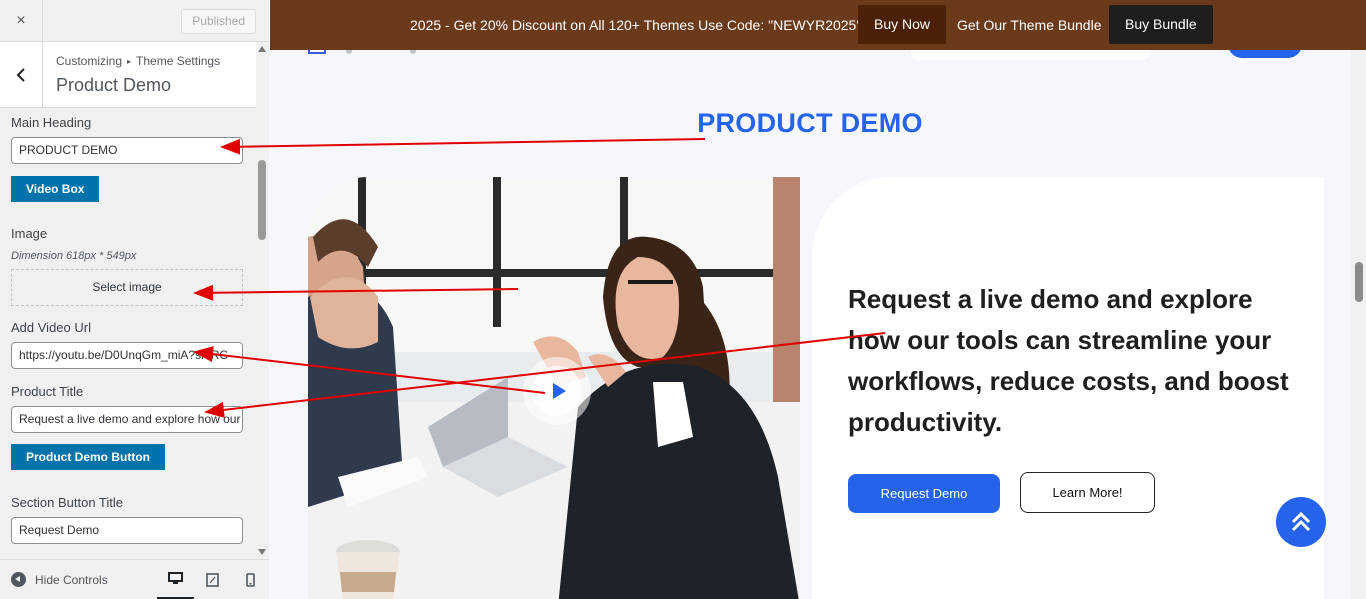 Image resolution: width=1366 pixels, height=599 pixels. What do you see at coordinates (47, 391) in the screenshot?
I see `product-title-label: Product Title` at bounding box center [47, 391].